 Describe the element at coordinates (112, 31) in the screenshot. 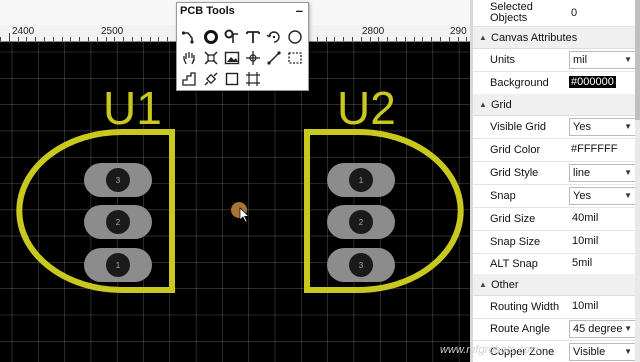

I see `ruler-label: 2500` at that location.